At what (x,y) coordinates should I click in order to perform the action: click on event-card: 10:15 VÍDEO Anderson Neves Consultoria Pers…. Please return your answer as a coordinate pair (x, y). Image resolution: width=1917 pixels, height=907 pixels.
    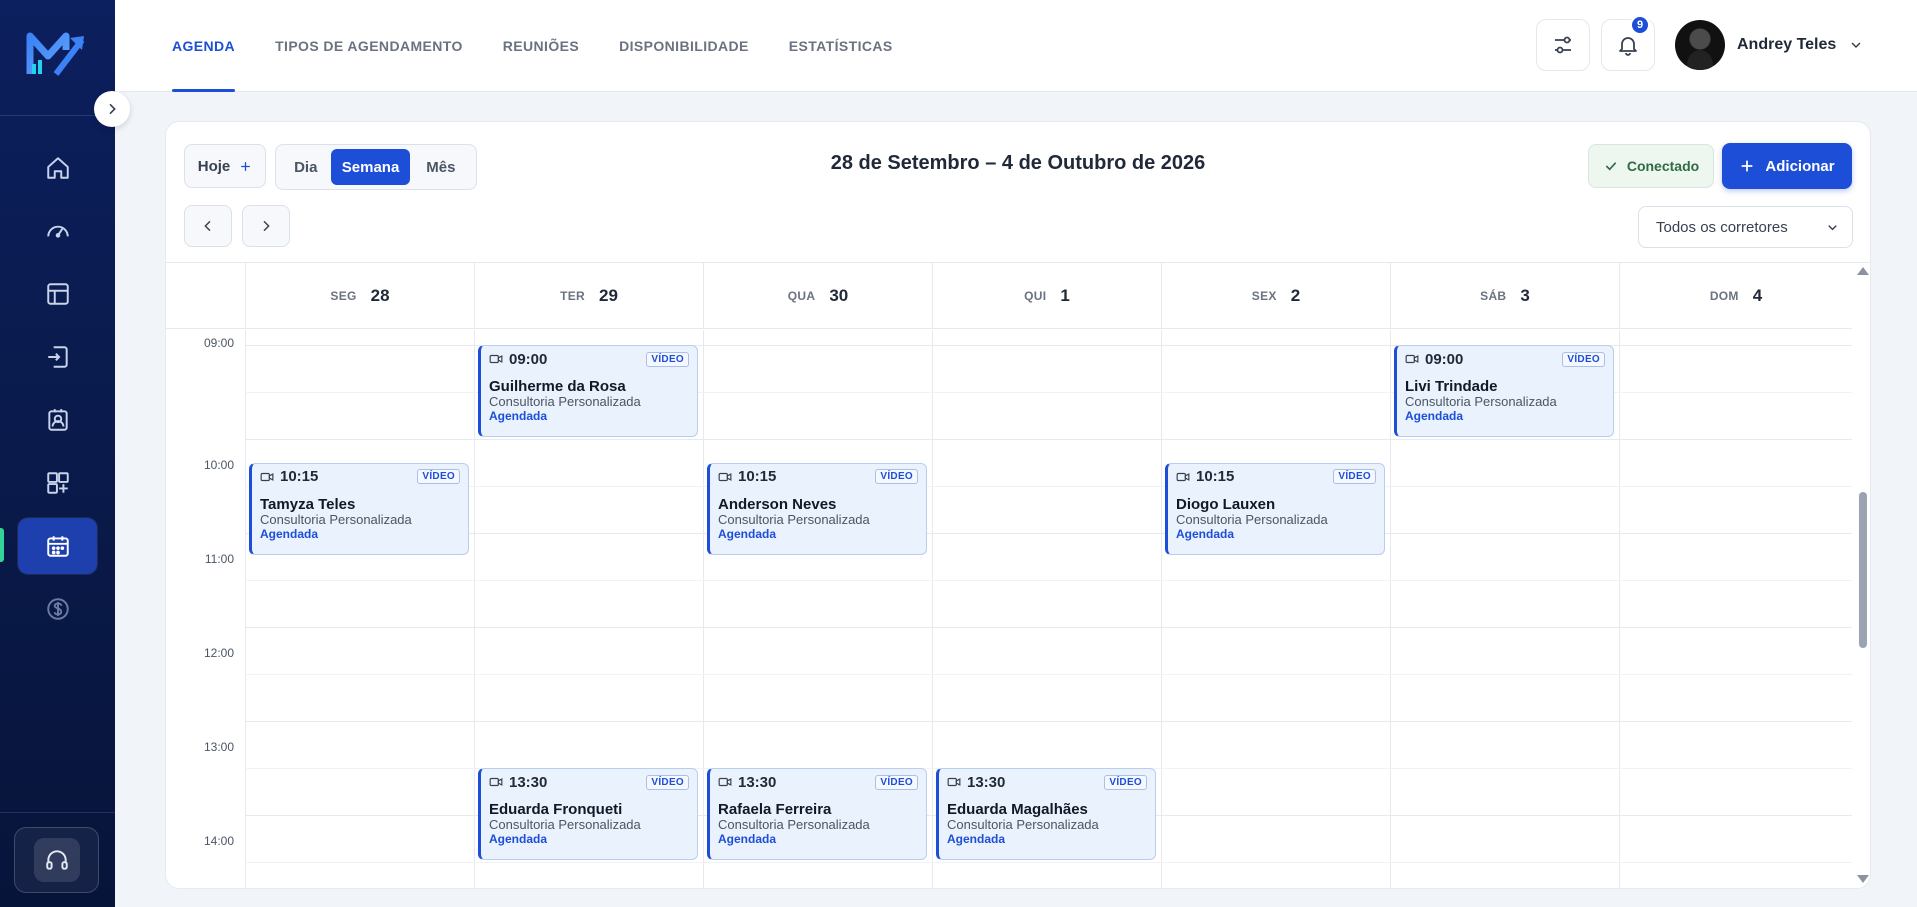
    Looking at the image, I should click on (817, 508).